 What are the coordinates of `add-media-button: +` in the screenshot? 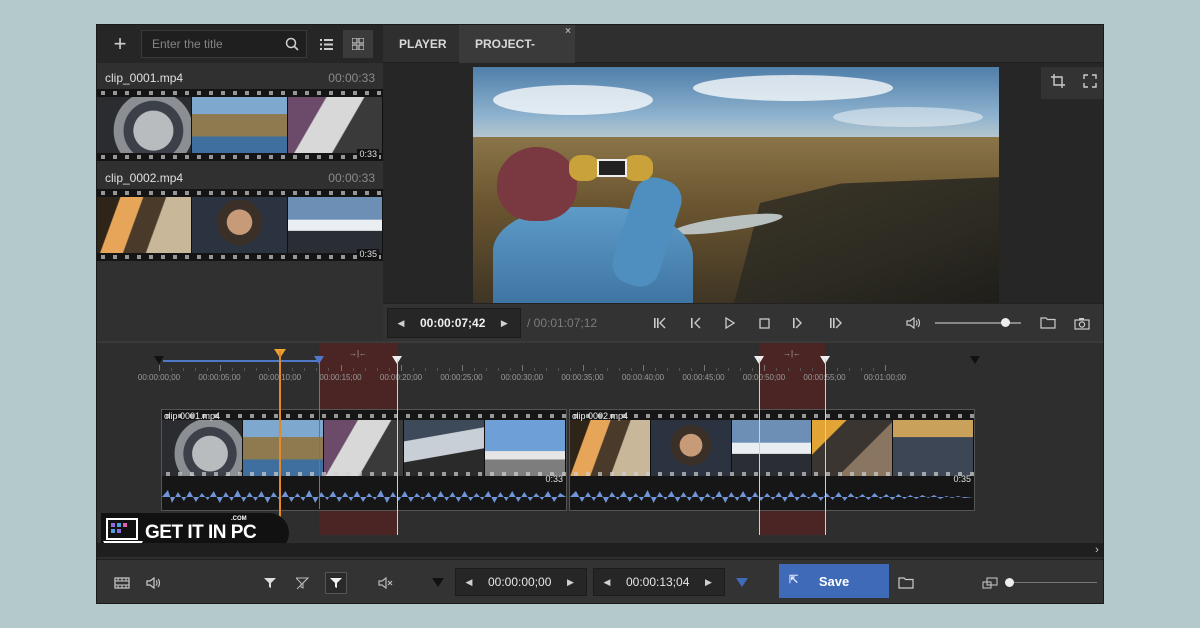 It's located at (120, 44).